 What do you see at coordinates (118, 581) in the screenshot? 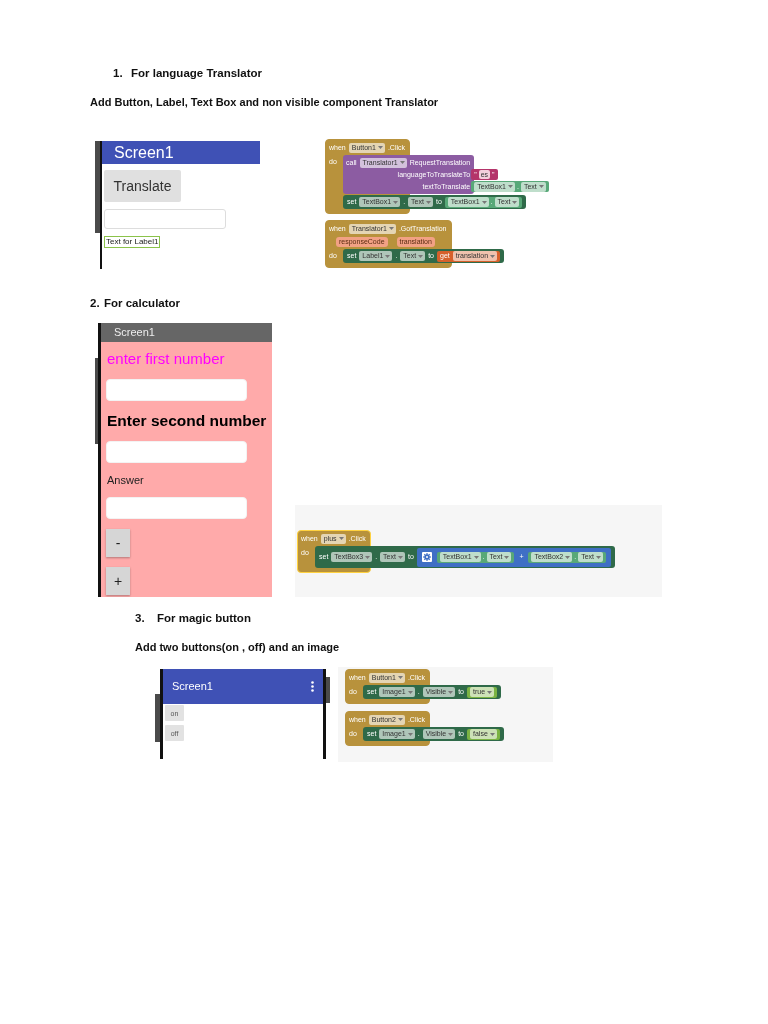
I see `app-button: +` at bounding box center [118, 581].